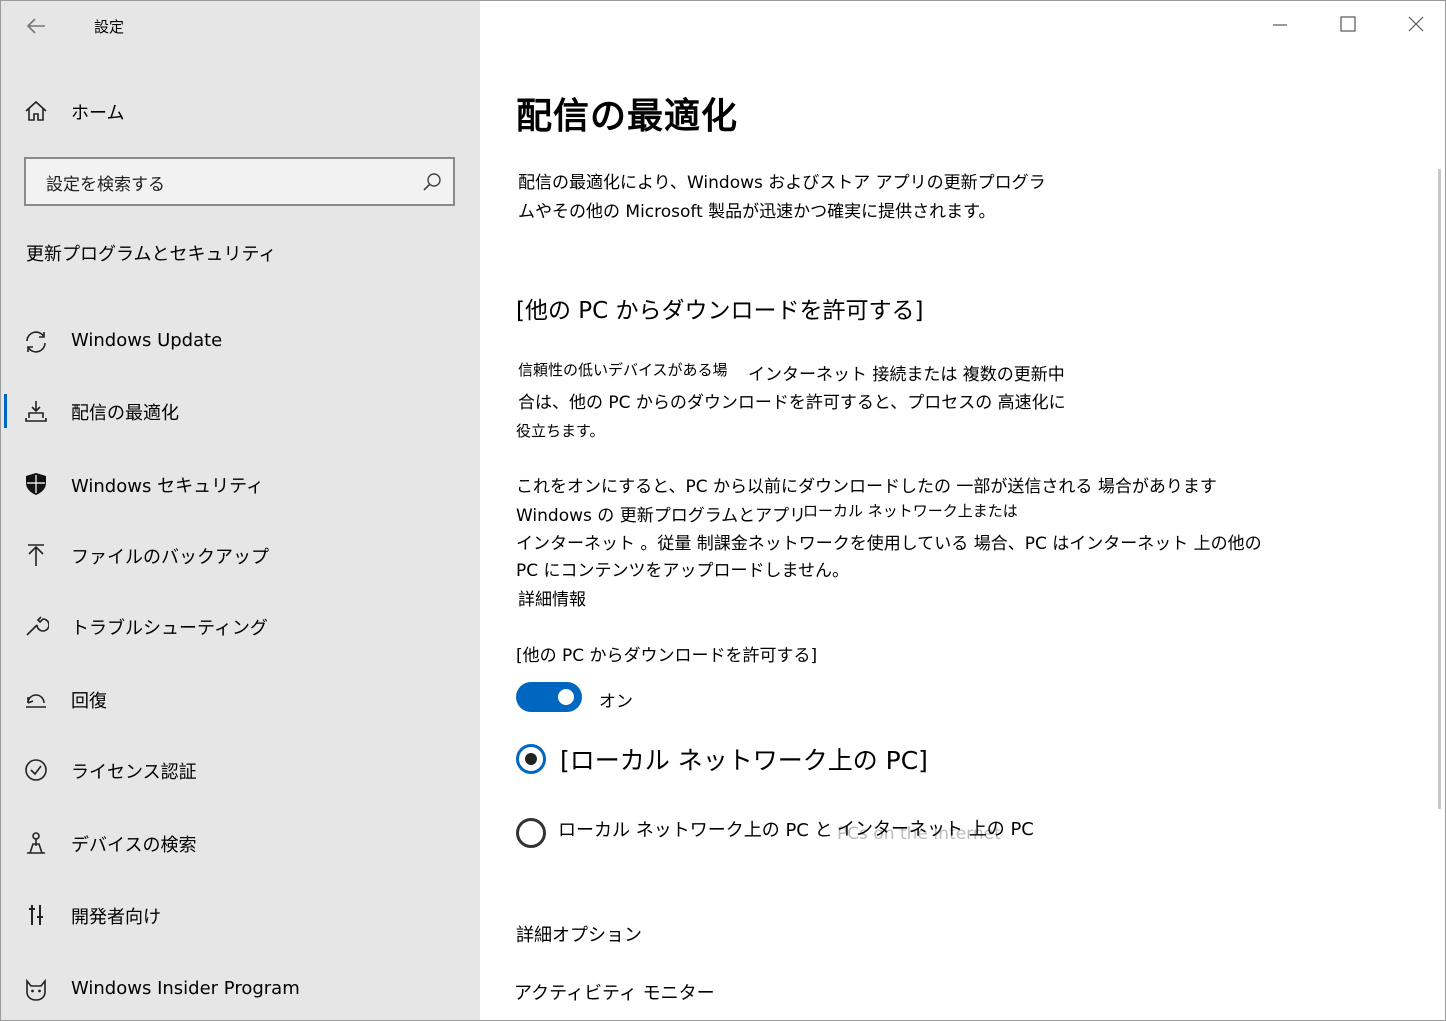 Image resolution: width=1446 pixels, height=1021 pixels. What do you see at coordinates (240, 699) in the screenshot?
I see `sidebar-item-recovery: 回復` at bounding box center [240, 699].